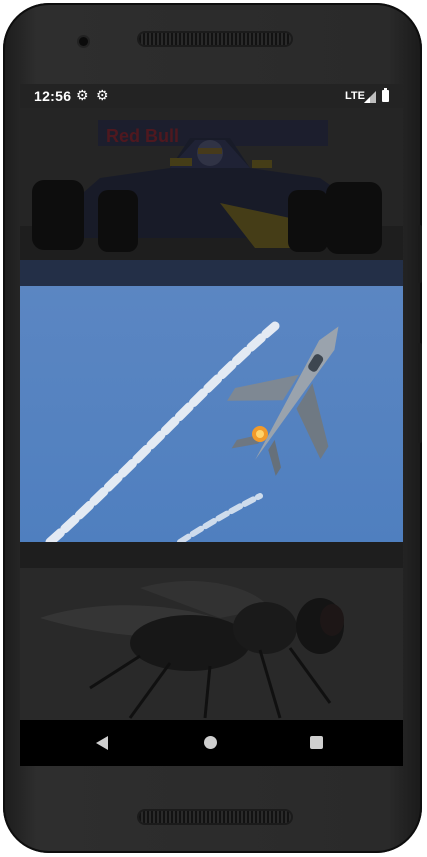 Image resolution: width=427 pixels, height=857 pixels. What do you see at coordinates (211, 96) in the screenshot?
I see `status-bar: 12:56 ⚙ ⚙ LTE` at bounding box center [211, 96].